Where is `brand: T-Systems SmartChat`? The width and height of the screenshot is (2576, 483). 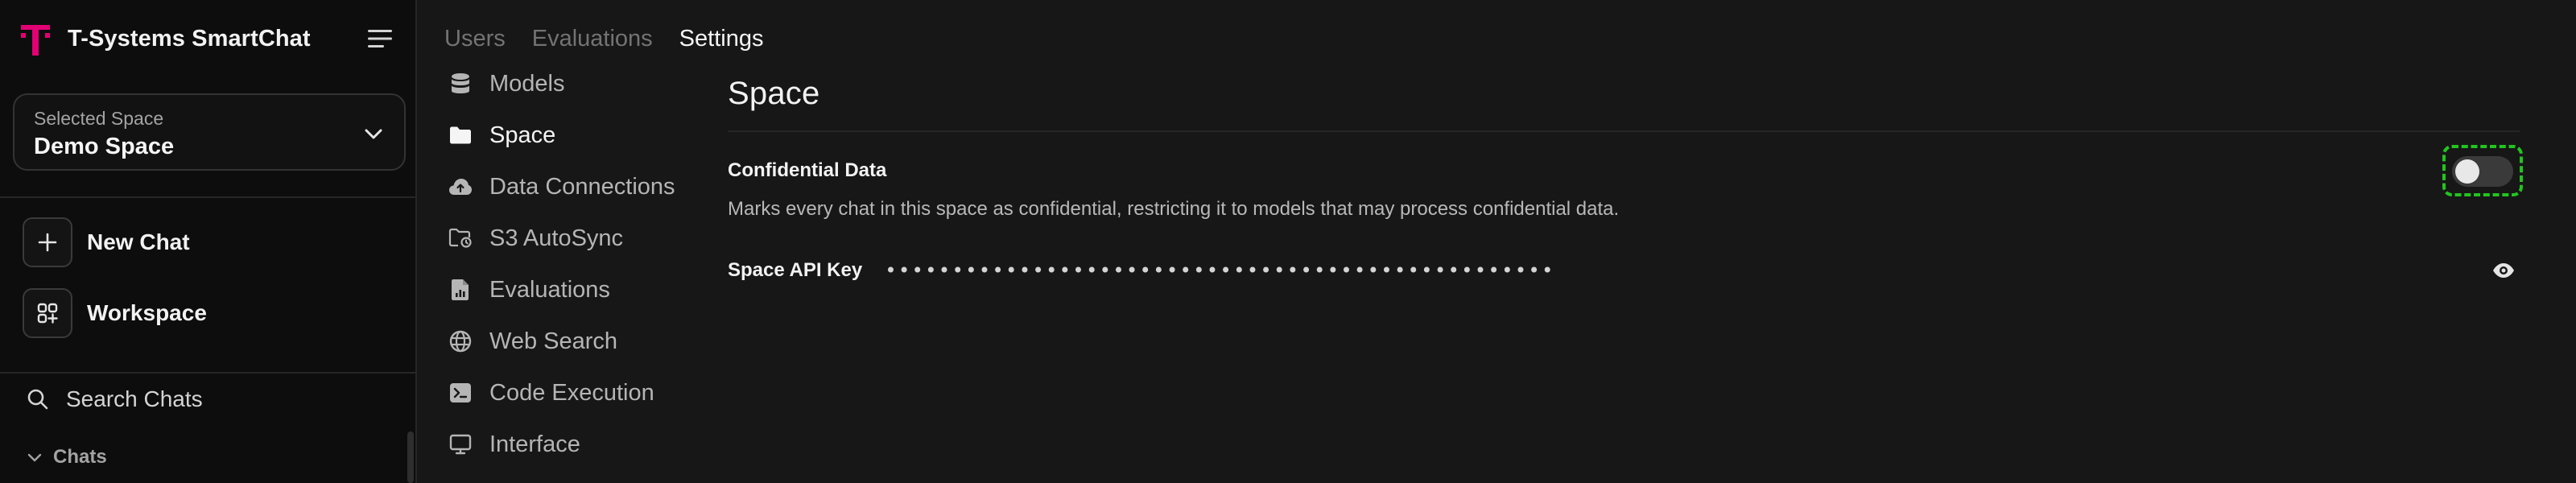 brand: T-Systems SmartChat is located at coordinates (165, 38).